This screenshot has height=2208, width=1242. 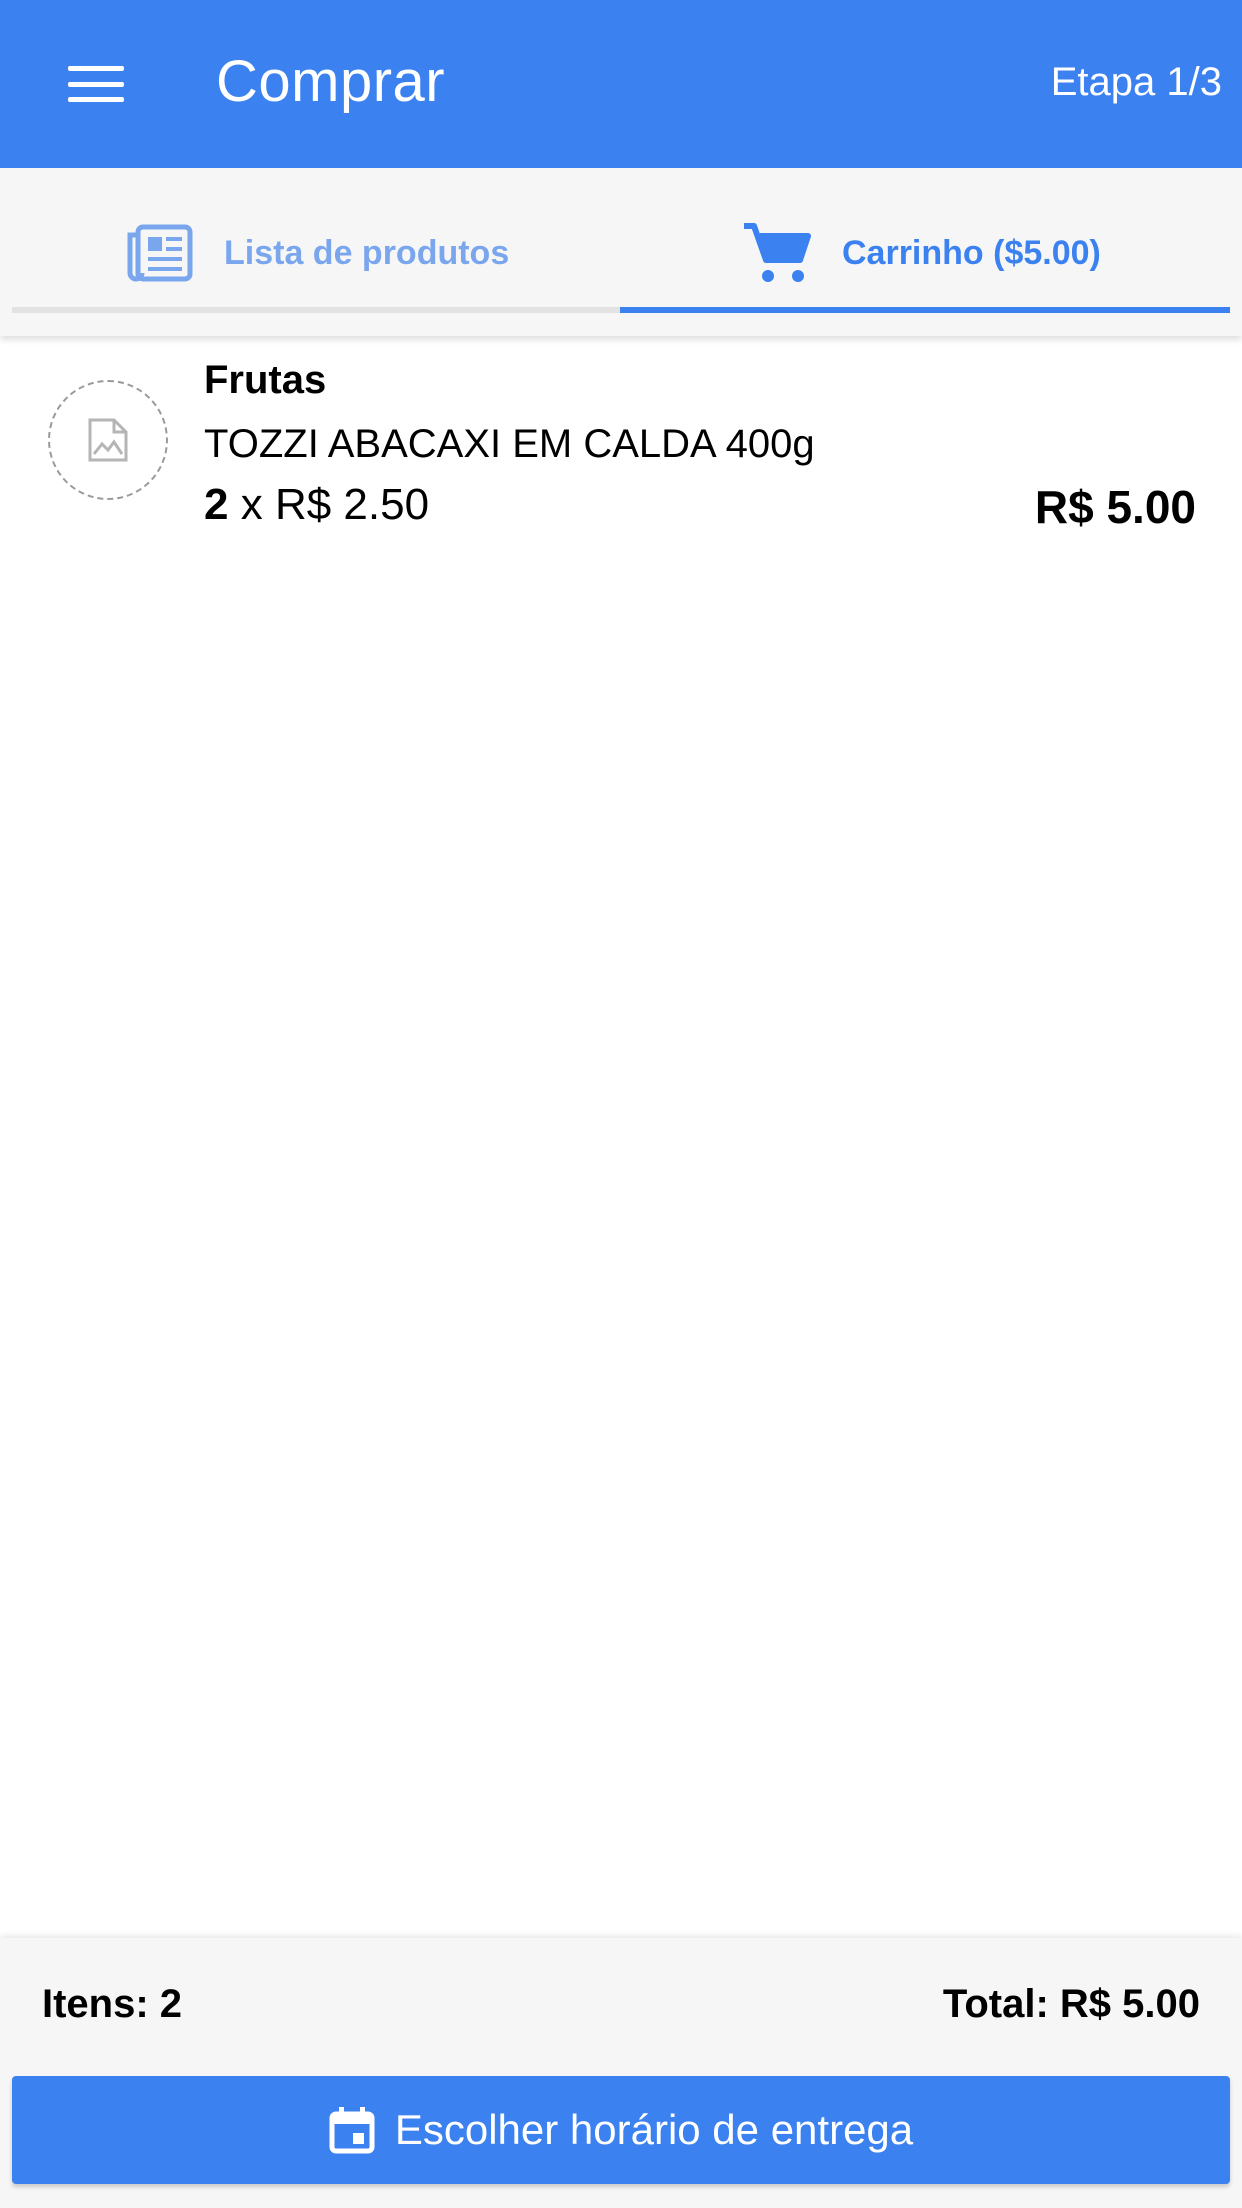 What do you see at coordinates (1115, 507) in the screenshot?
I see `item-line-total: R$ 5.00` at bounding box center [1115, 507].